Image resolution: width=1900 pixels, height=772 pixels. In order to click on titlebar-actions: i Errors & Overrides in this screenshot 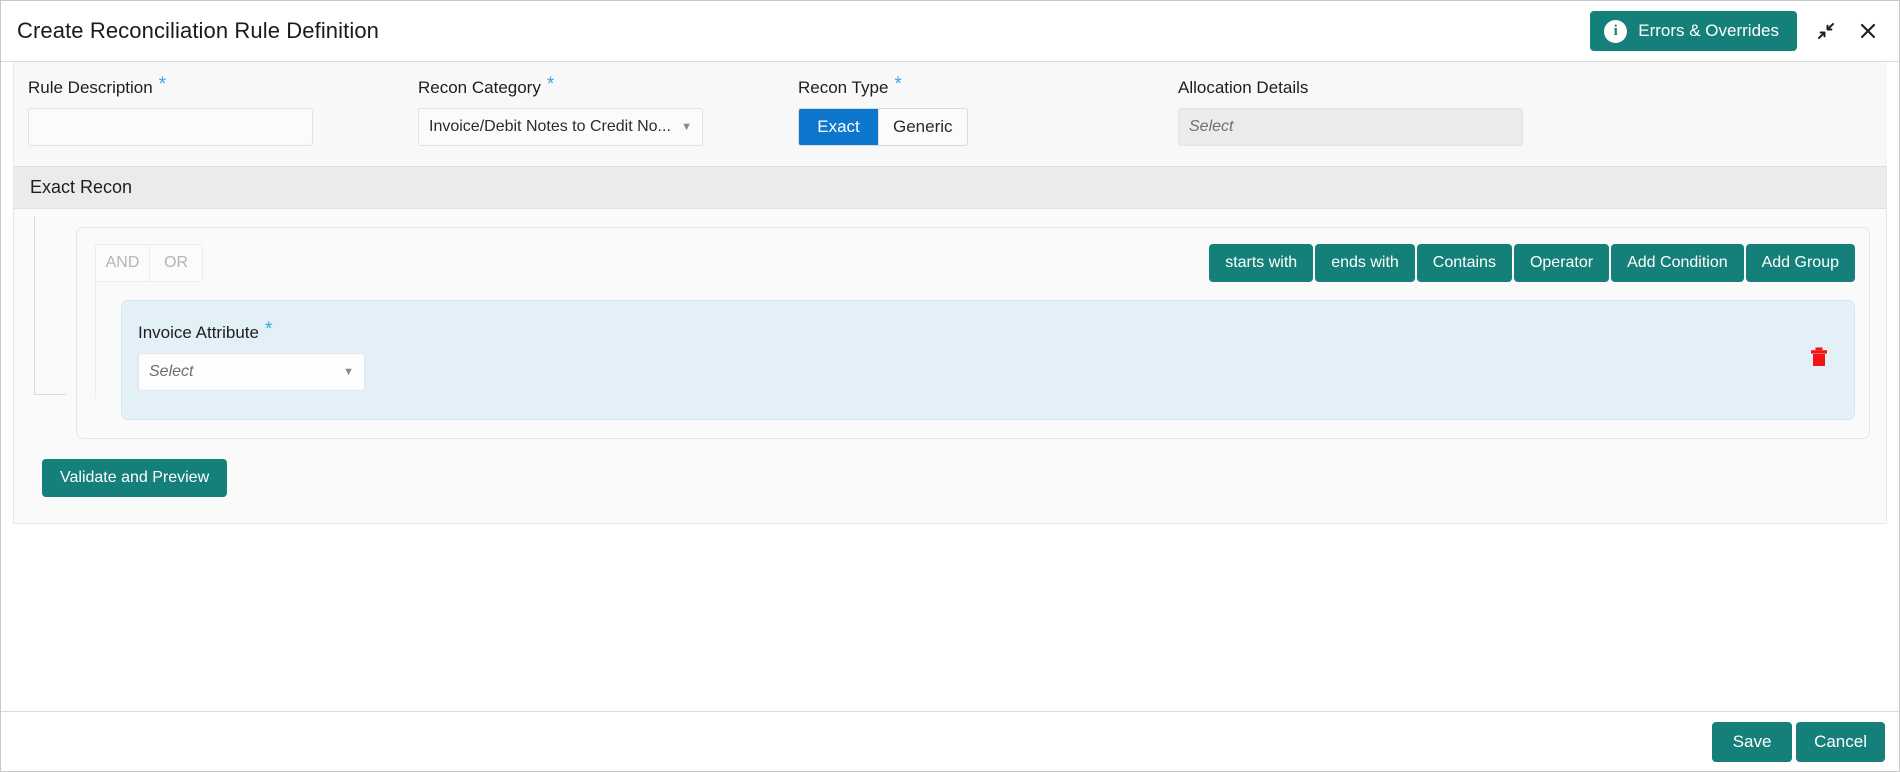, I will do `click(1735, 31)`.